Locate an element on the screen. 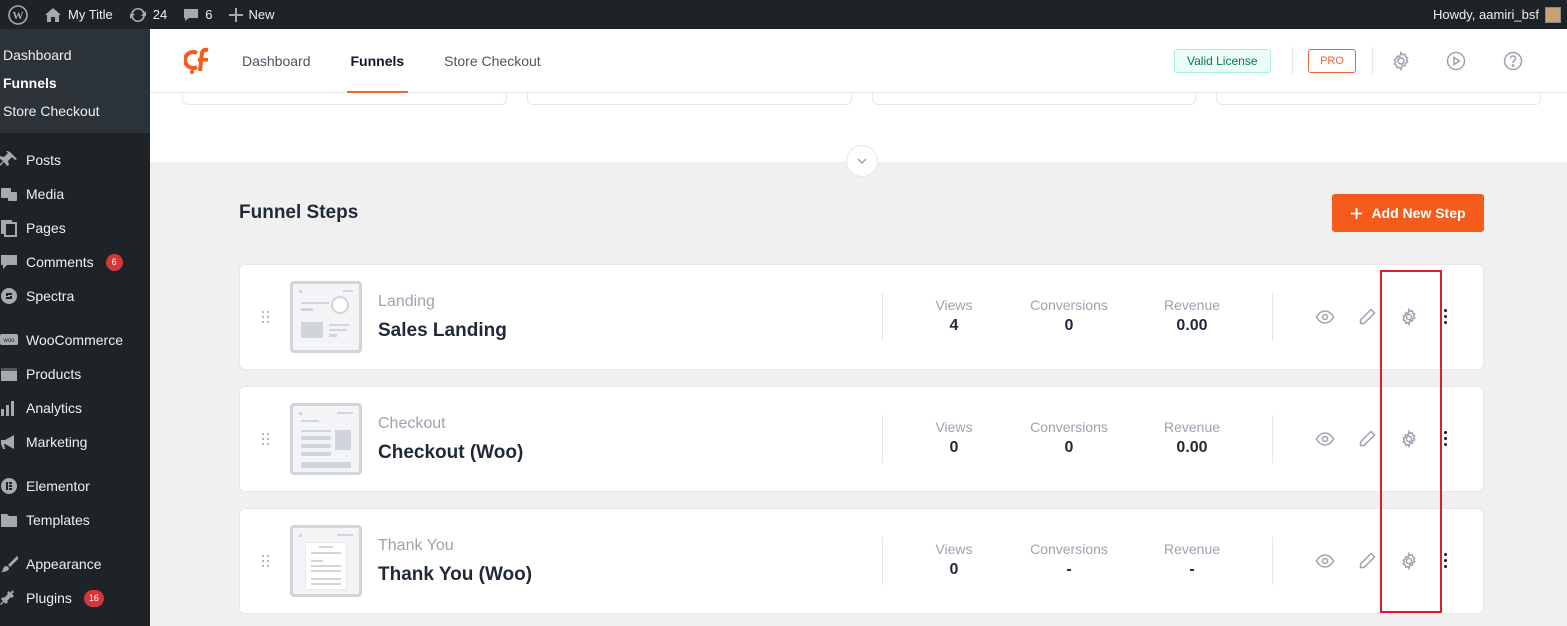 The image size is (1567, 626). add-new-step-label: Add New Step is located at coordinates (1418, 213).